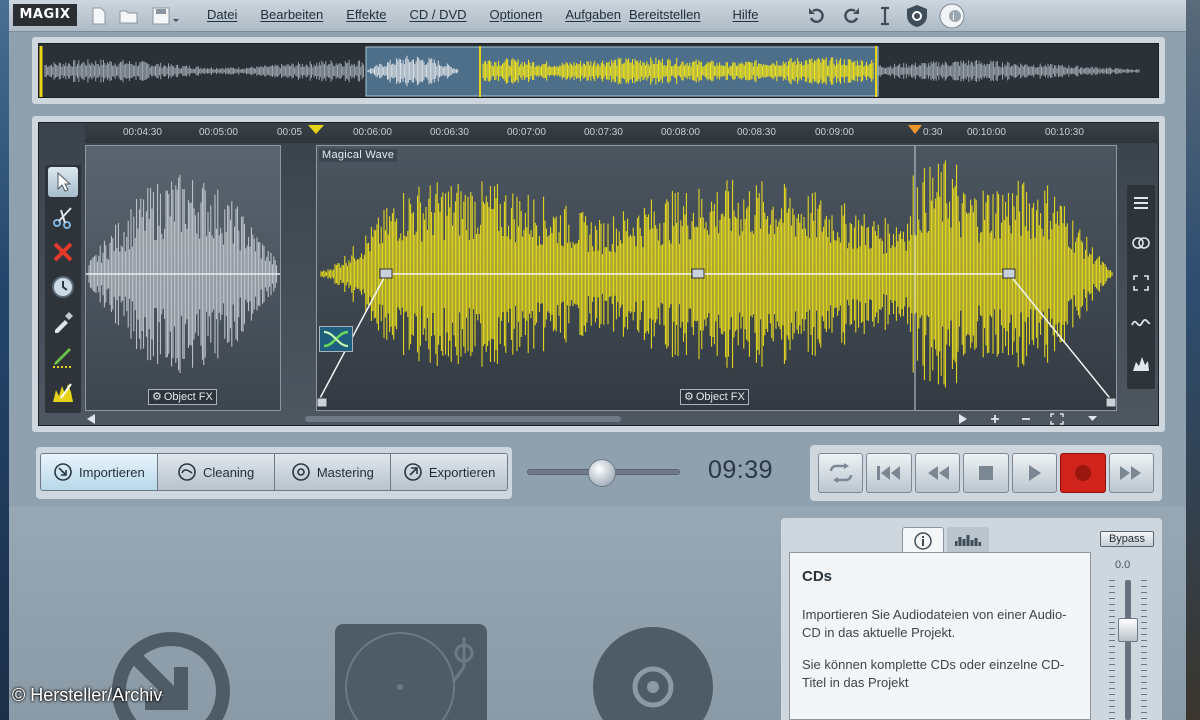  Describe the element at coordinates (183, 274) in the screenshot. I see `inactive-waveform` at that location.